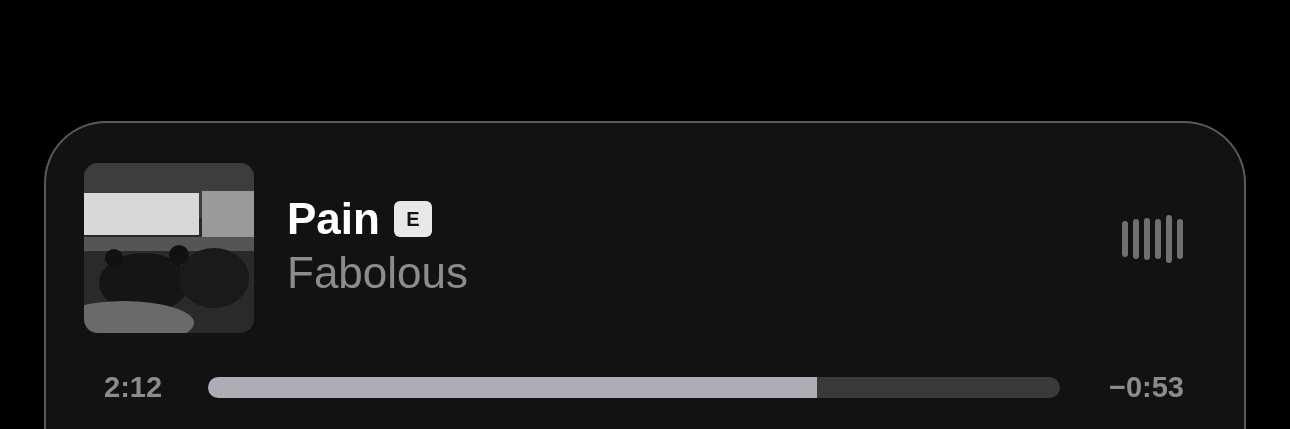 This screenshot has width=1290, height=429. I want to click on remaining-time: −0:53, so click(1146, 387).